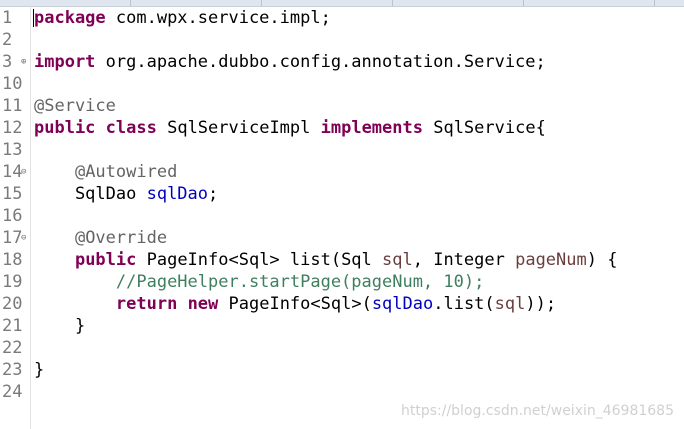  Describe the element at coordinates (12, 150) in the screenshot. I see `line-number: 13` at that location.